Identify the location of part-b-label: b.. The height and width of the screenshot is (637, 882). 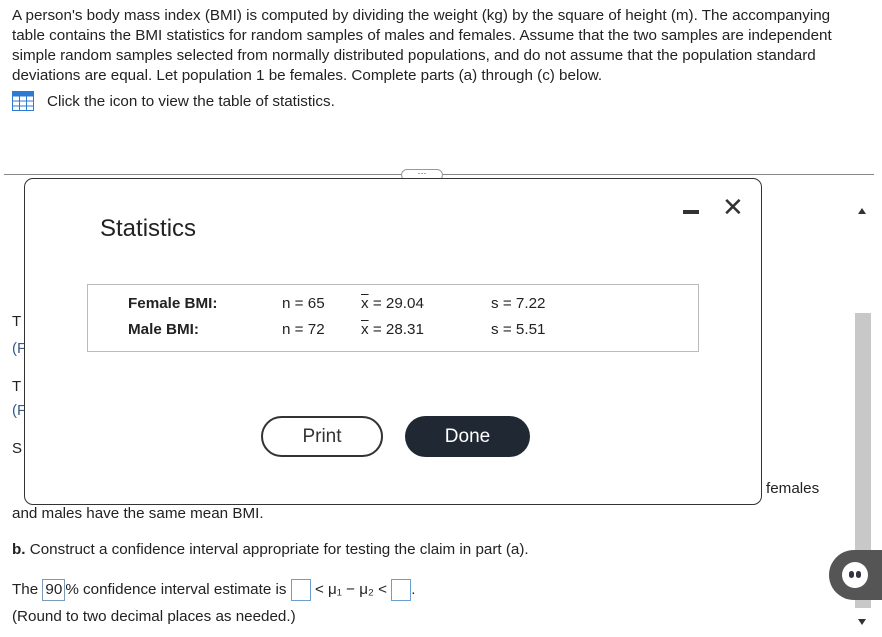
(19, 549).